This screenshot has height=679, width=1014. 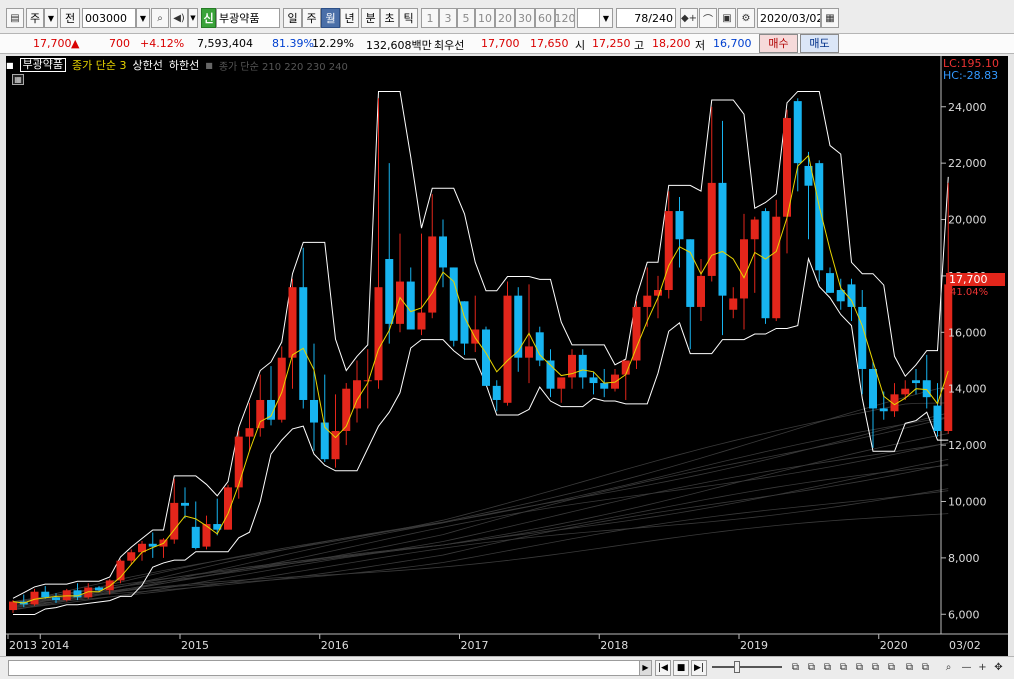 I want to click on layout-7-icon: ⧉, so click(x=891, y=668).